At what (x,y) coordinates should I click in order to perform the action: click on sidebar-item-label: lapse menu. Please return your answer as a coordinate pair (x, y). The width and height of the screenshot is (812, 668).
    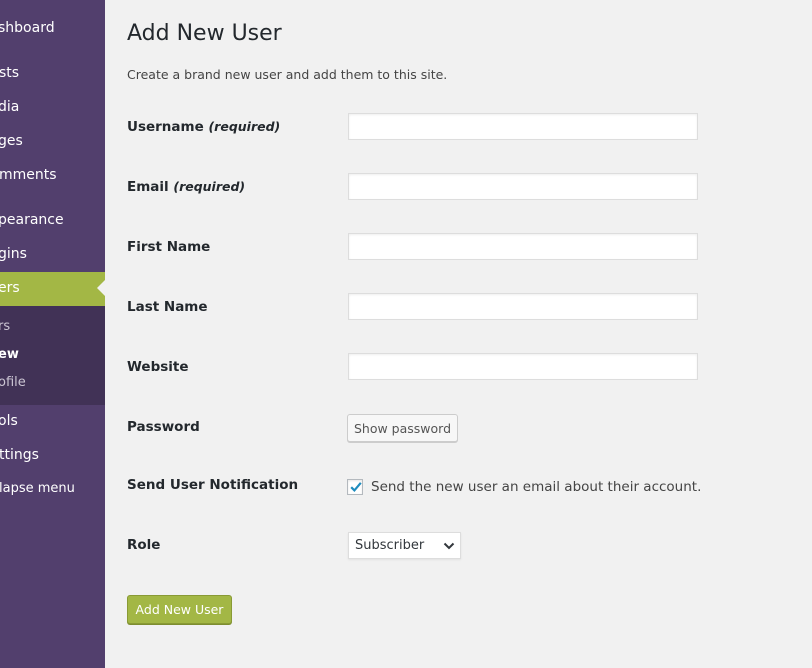
    Looking at the image, I should click on (37, 488).